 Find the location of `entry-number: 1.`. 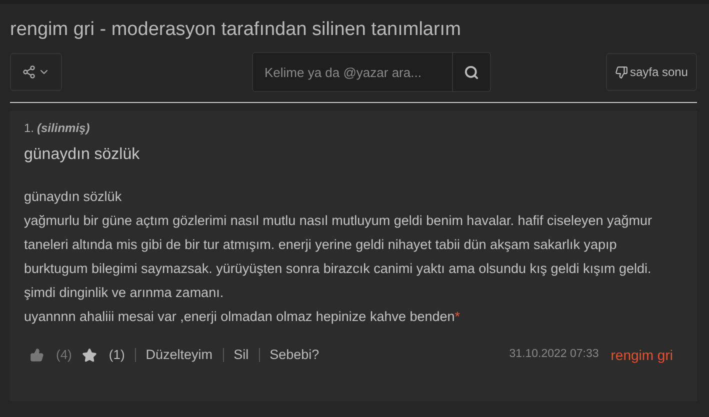

entry-number: 1. is located at coordinates (29, 128).